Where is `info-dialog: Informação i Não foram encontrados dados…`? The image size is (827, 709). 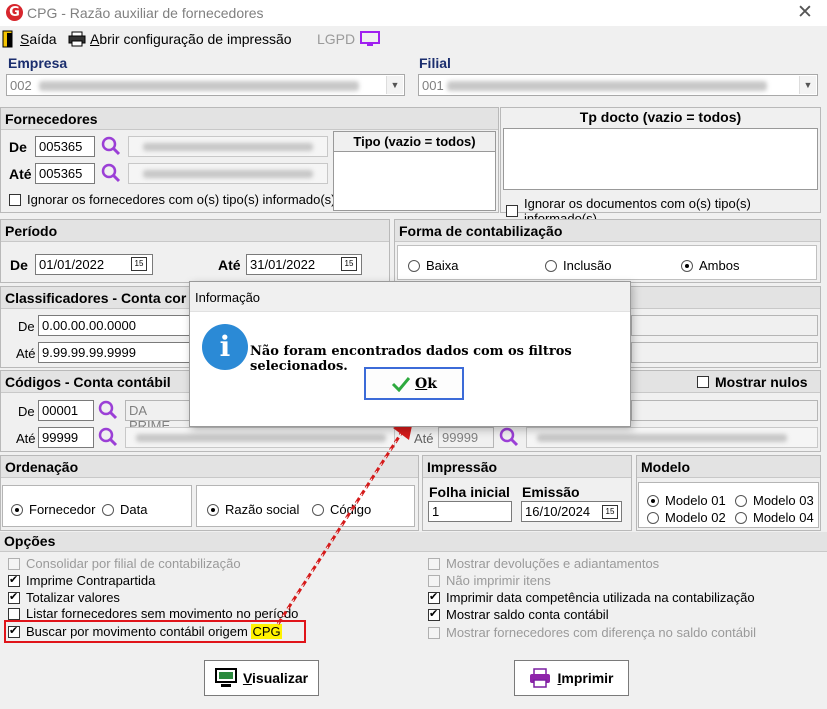
info-dialog: Informação i Não foram encontrados dados… is located at coordinates (410, 354).